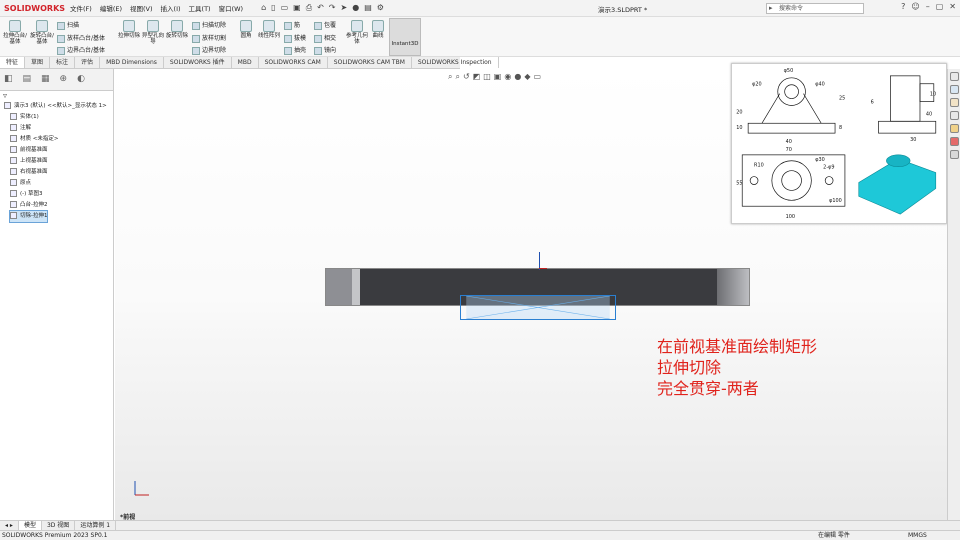 The height and width of the screenshot is (540, 960). What do you see at coordinates (368, 8) in the screenshot?
I see `file-properties-icon: ▤` at bounding box center [368, 8].